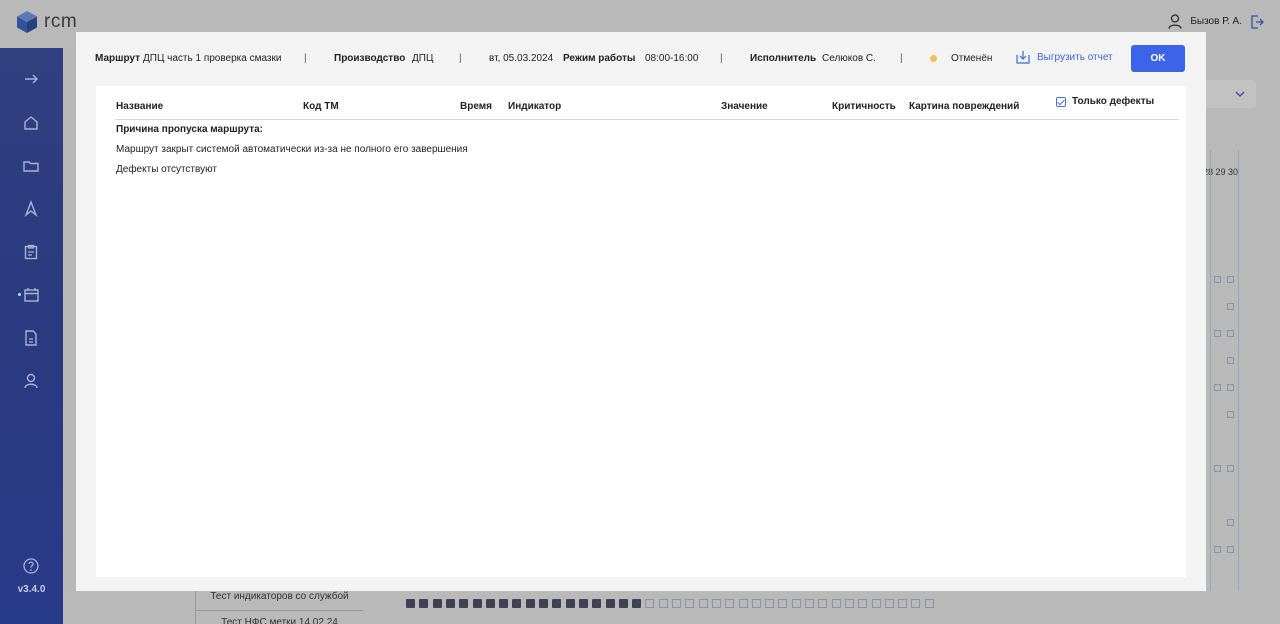  I want to click on home-icon, so click(31, 123).